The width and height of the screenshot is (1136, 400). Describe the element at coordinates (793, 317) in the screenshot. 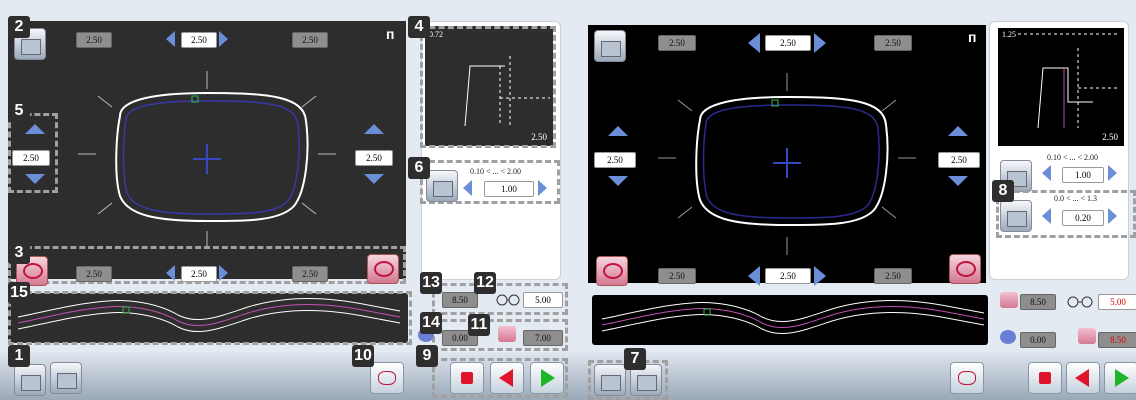

I see `profile-svg` at that location.